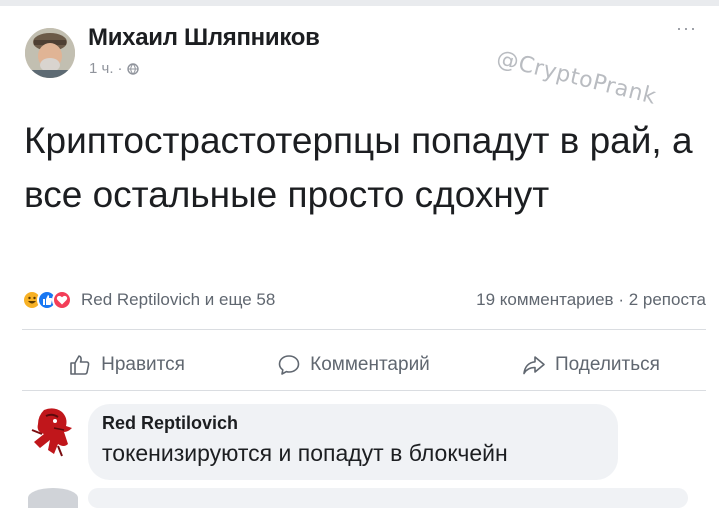 This screenshot has width=719, height=508. What do you see at coordinates (576, 78) in the screenshot?
I see `watermark-text: @CryptoPrank` at bounding box center [576, 78].